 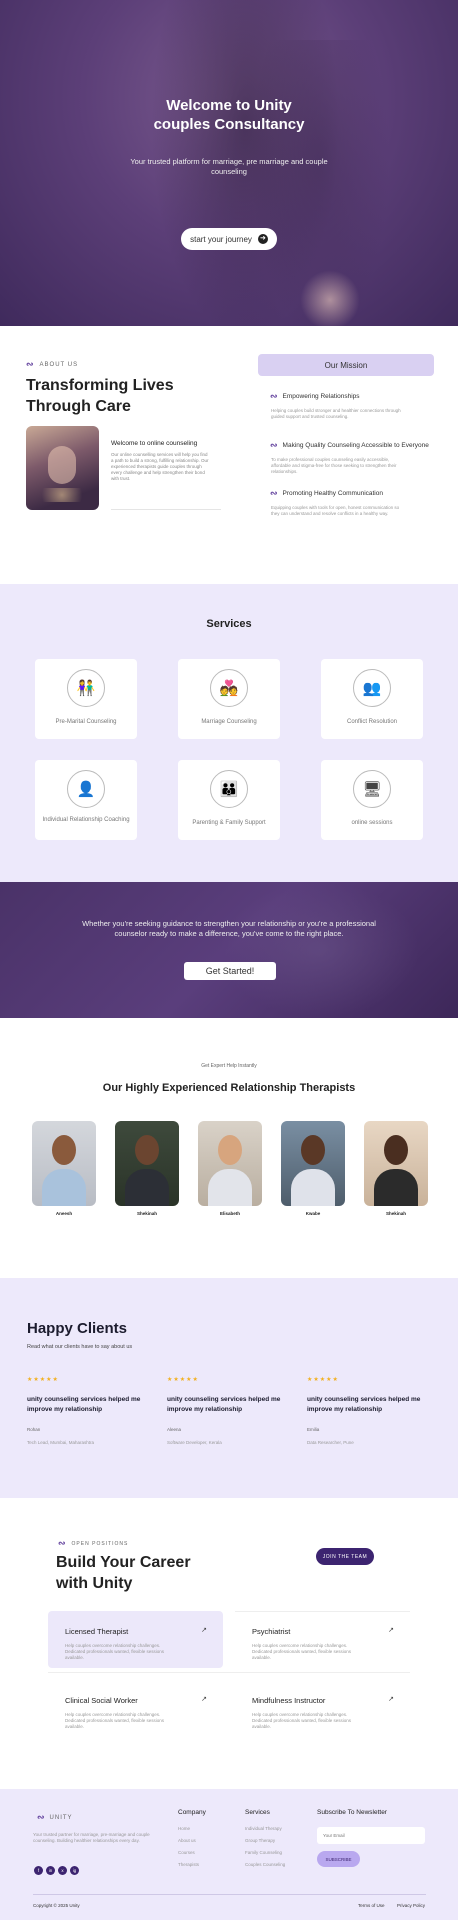 What do you see at coordinates (395, 1213) in the screenshot?
I see `therapist-name: Shekinah` at bounding box center [395, 1213].